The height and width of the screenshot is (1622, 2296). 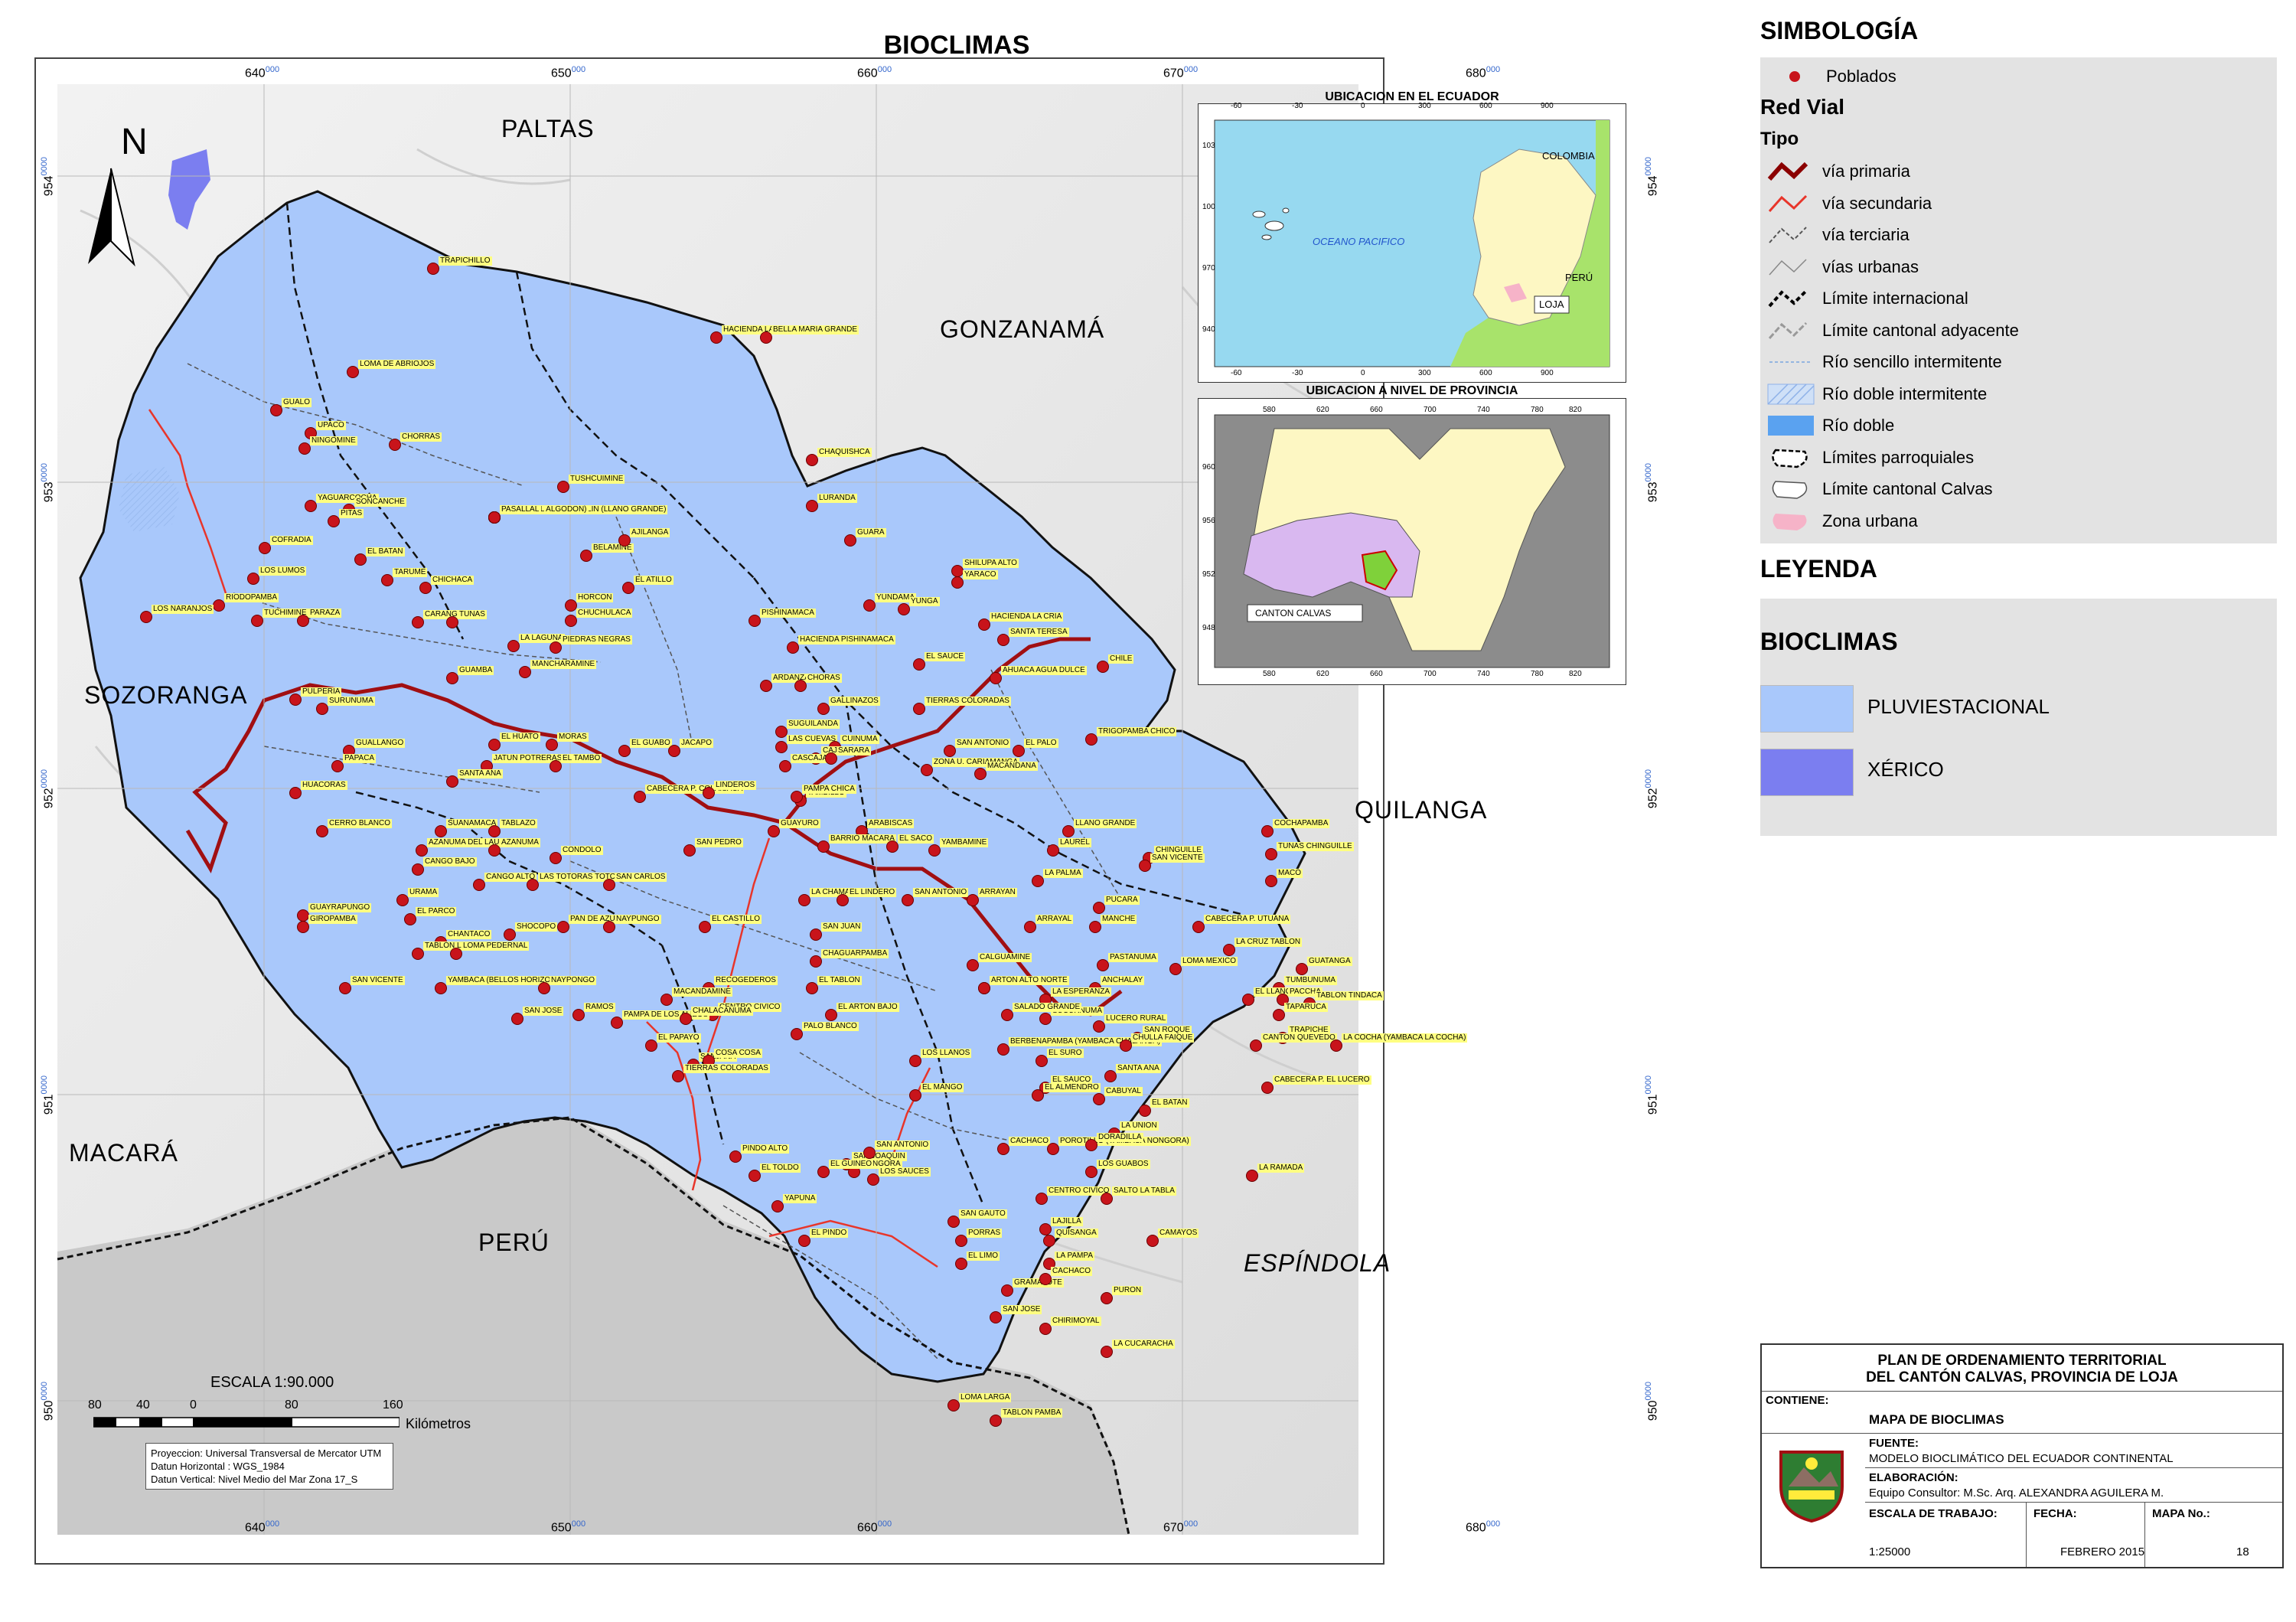 I want to click on inset-province-map, so click(x=1412, y=541).